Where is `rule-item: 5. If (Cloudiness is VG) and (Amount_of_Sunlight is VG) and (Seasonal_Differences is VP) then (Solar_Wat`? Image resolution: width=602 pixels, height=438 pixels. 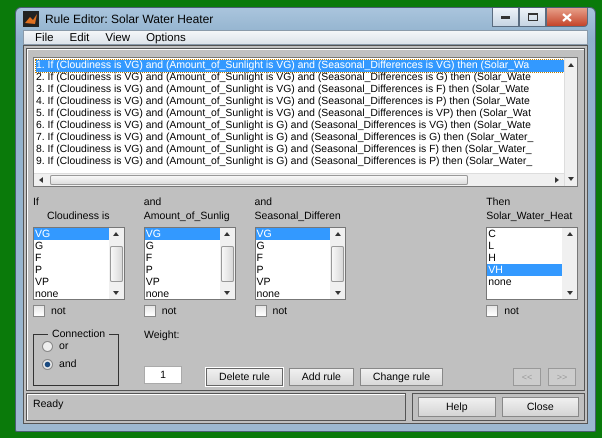
rule-item: 5. If (Cloudiness is VG) and (Amount_of_Sunlight is VG) and (Seasonal_Differences is VP) then (Solar_Wat is located at coordinates (300, 114).